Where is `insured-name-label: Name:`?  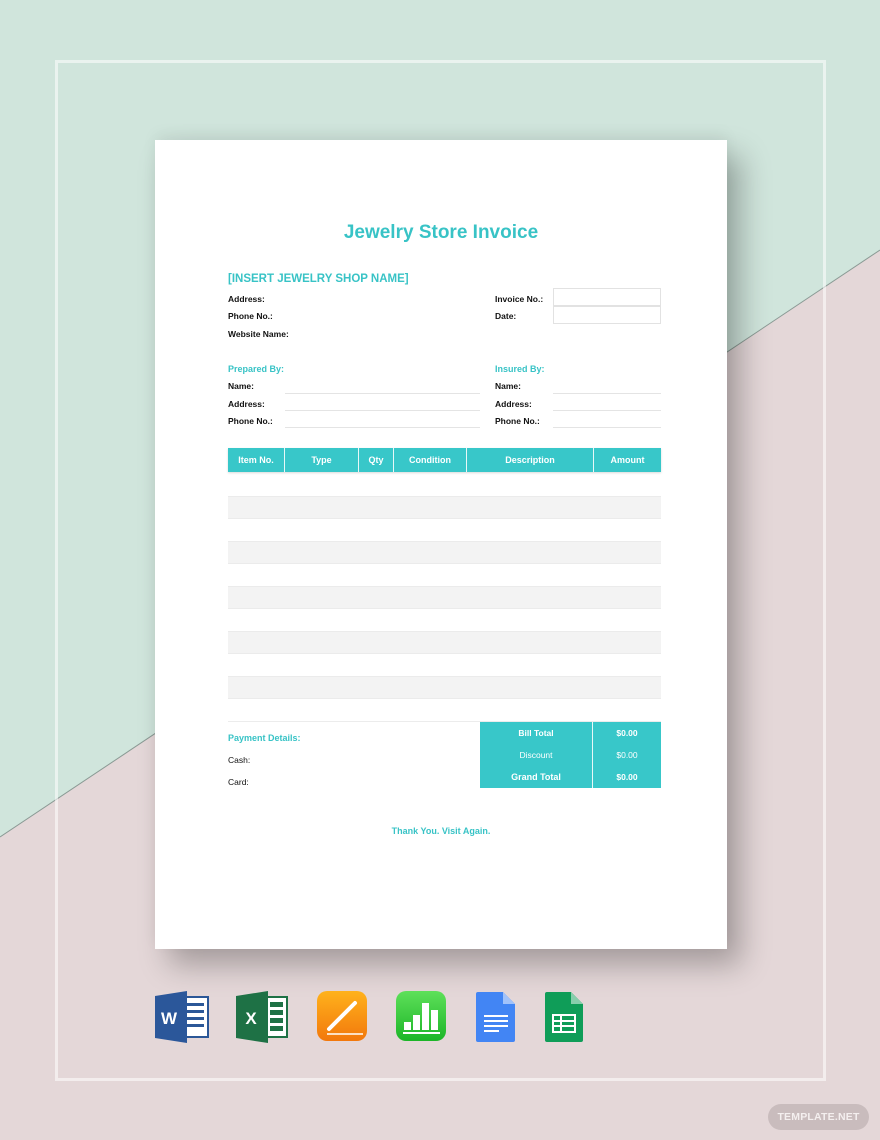 insured-name-label: Name: is located at coordinates (508, 386).